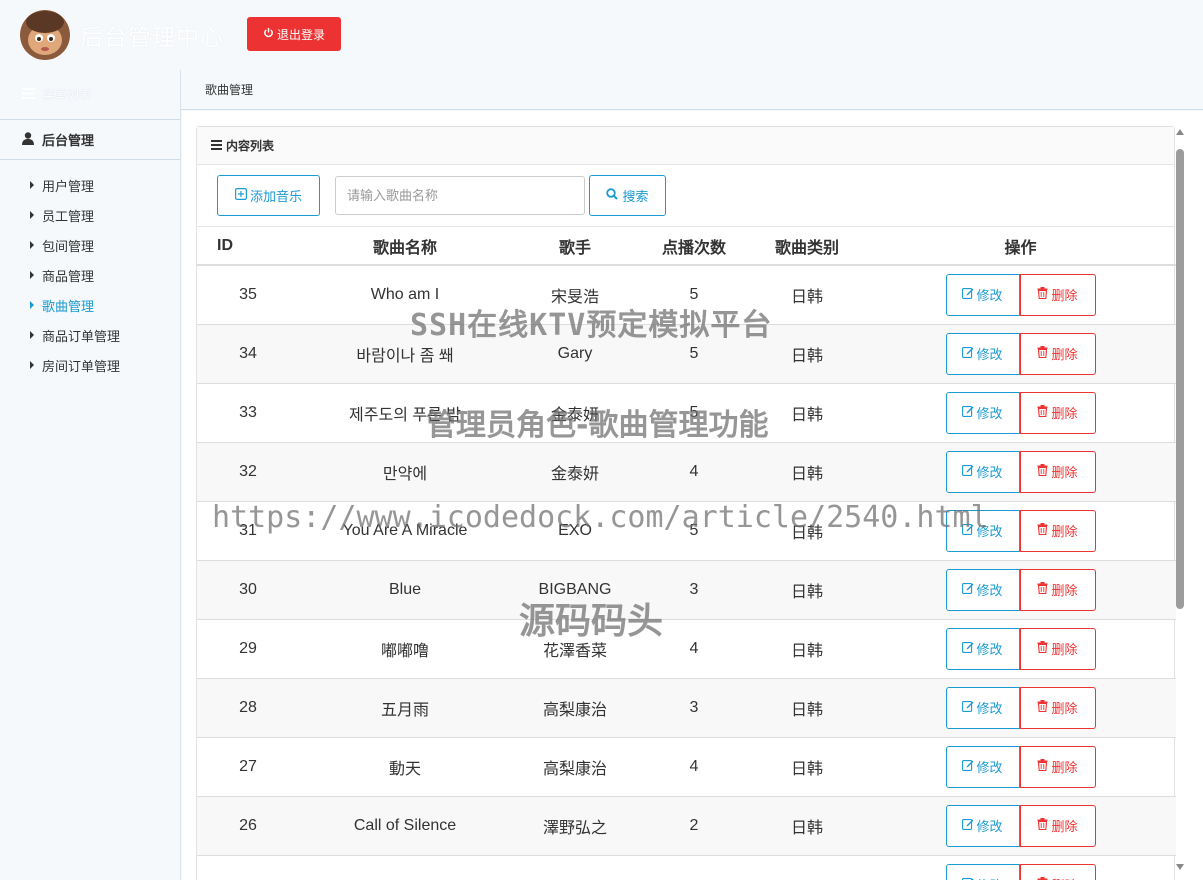  What do you see at coordinates (807, 246) in the screenshot?
I see `column-header-category: 歌曲类别` at bounding box center [807, 246].